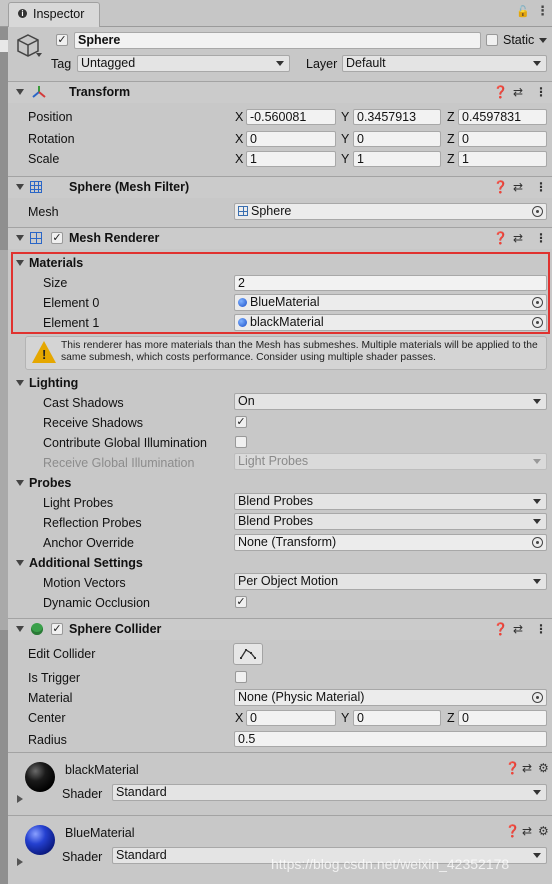  I want to click on edit-collider-icon, so click(248, 654).